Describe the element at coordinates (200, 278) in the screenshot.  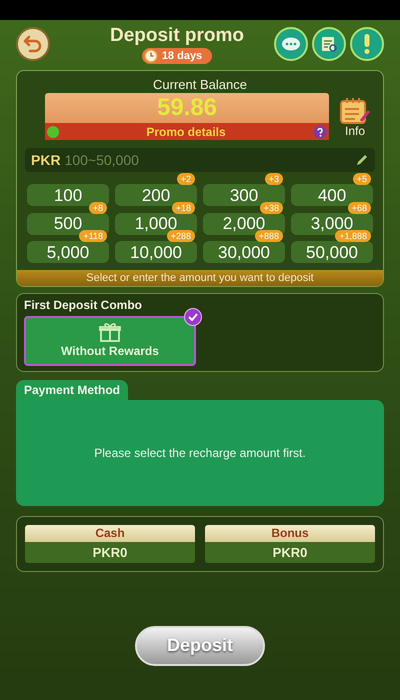
I see `hint-banner: Select or enter the amount you want to deposit` at that location.